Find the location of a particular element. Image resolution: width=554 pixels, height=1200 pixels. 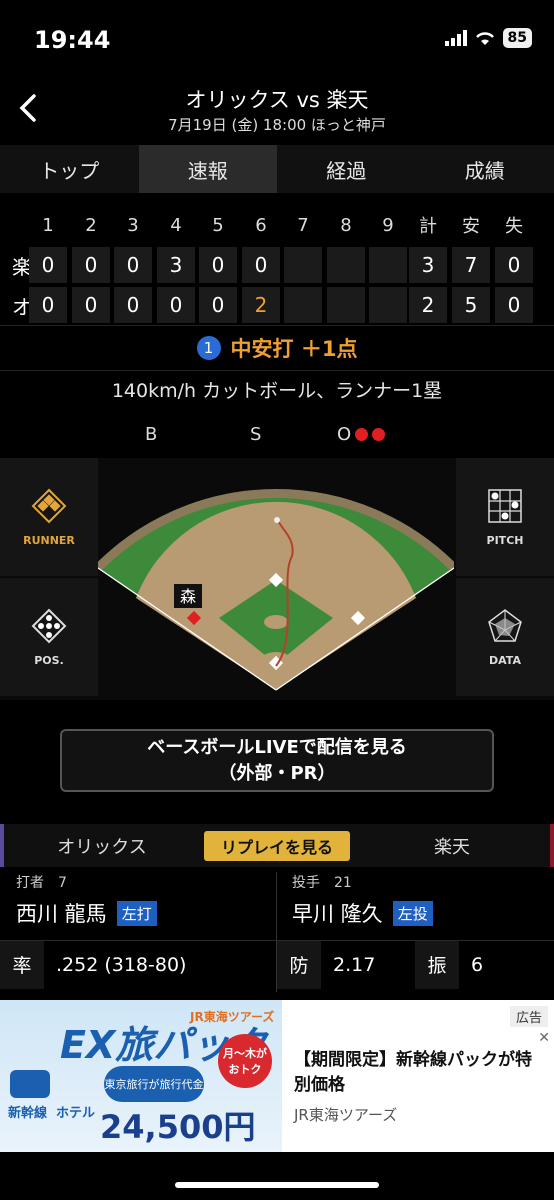

inning-header: 6 is located at coordinates (261, 225).